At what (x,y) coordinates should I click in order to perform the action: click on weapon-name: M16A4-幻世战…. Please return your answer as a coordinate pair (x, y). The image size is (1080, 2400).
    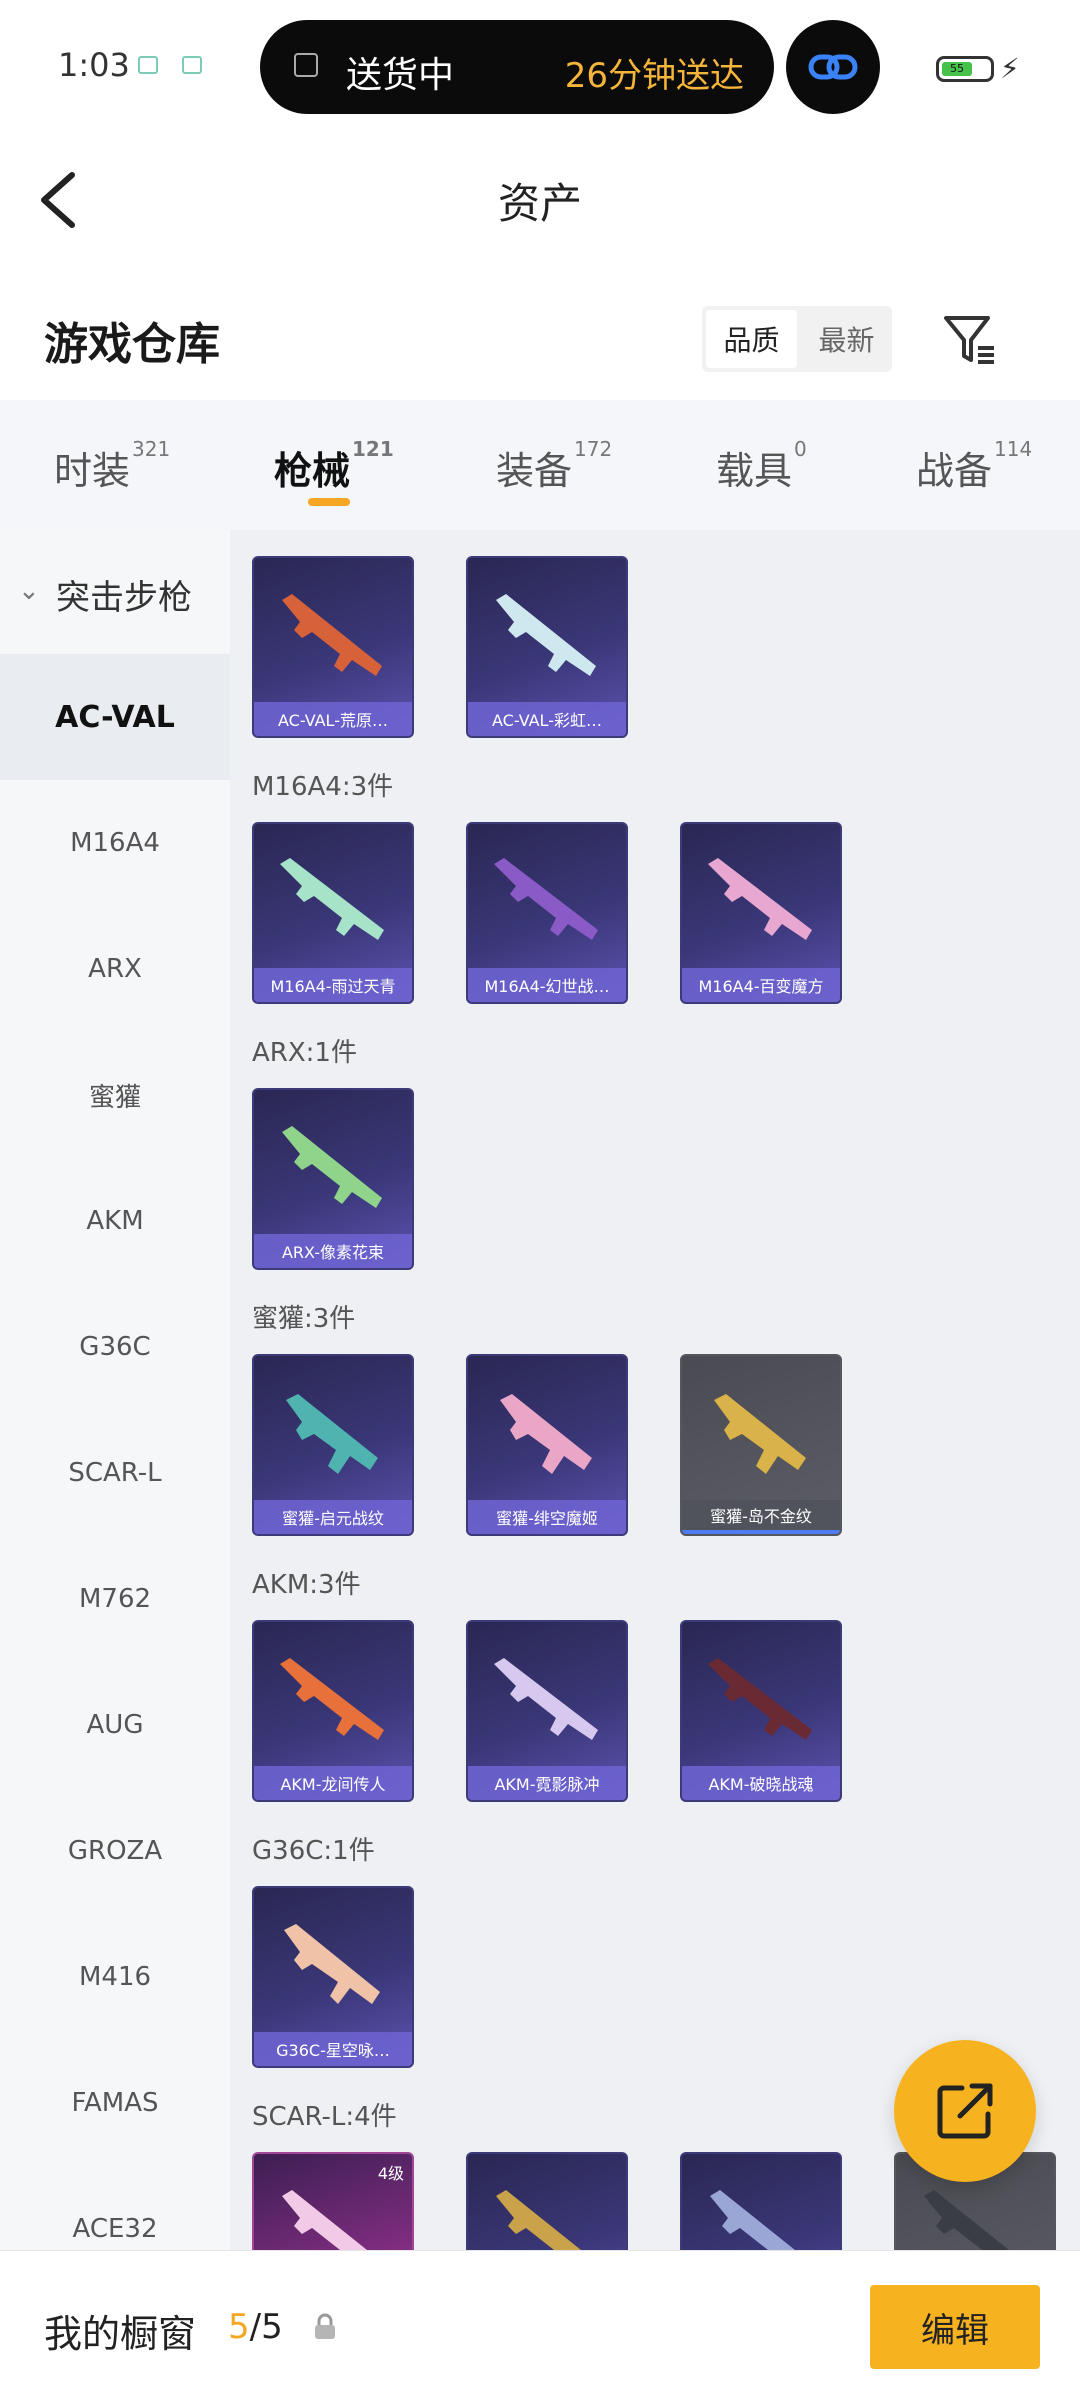
    Looking at the image, I should click on (547, 985).